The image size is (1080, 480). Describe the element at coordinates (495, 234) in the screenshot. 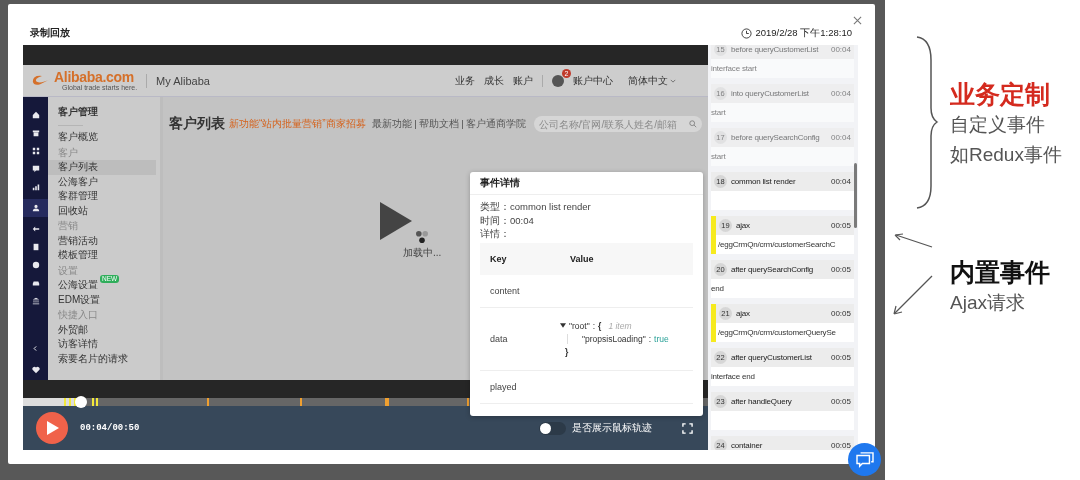

I see `details-label: 详情：` at that location.